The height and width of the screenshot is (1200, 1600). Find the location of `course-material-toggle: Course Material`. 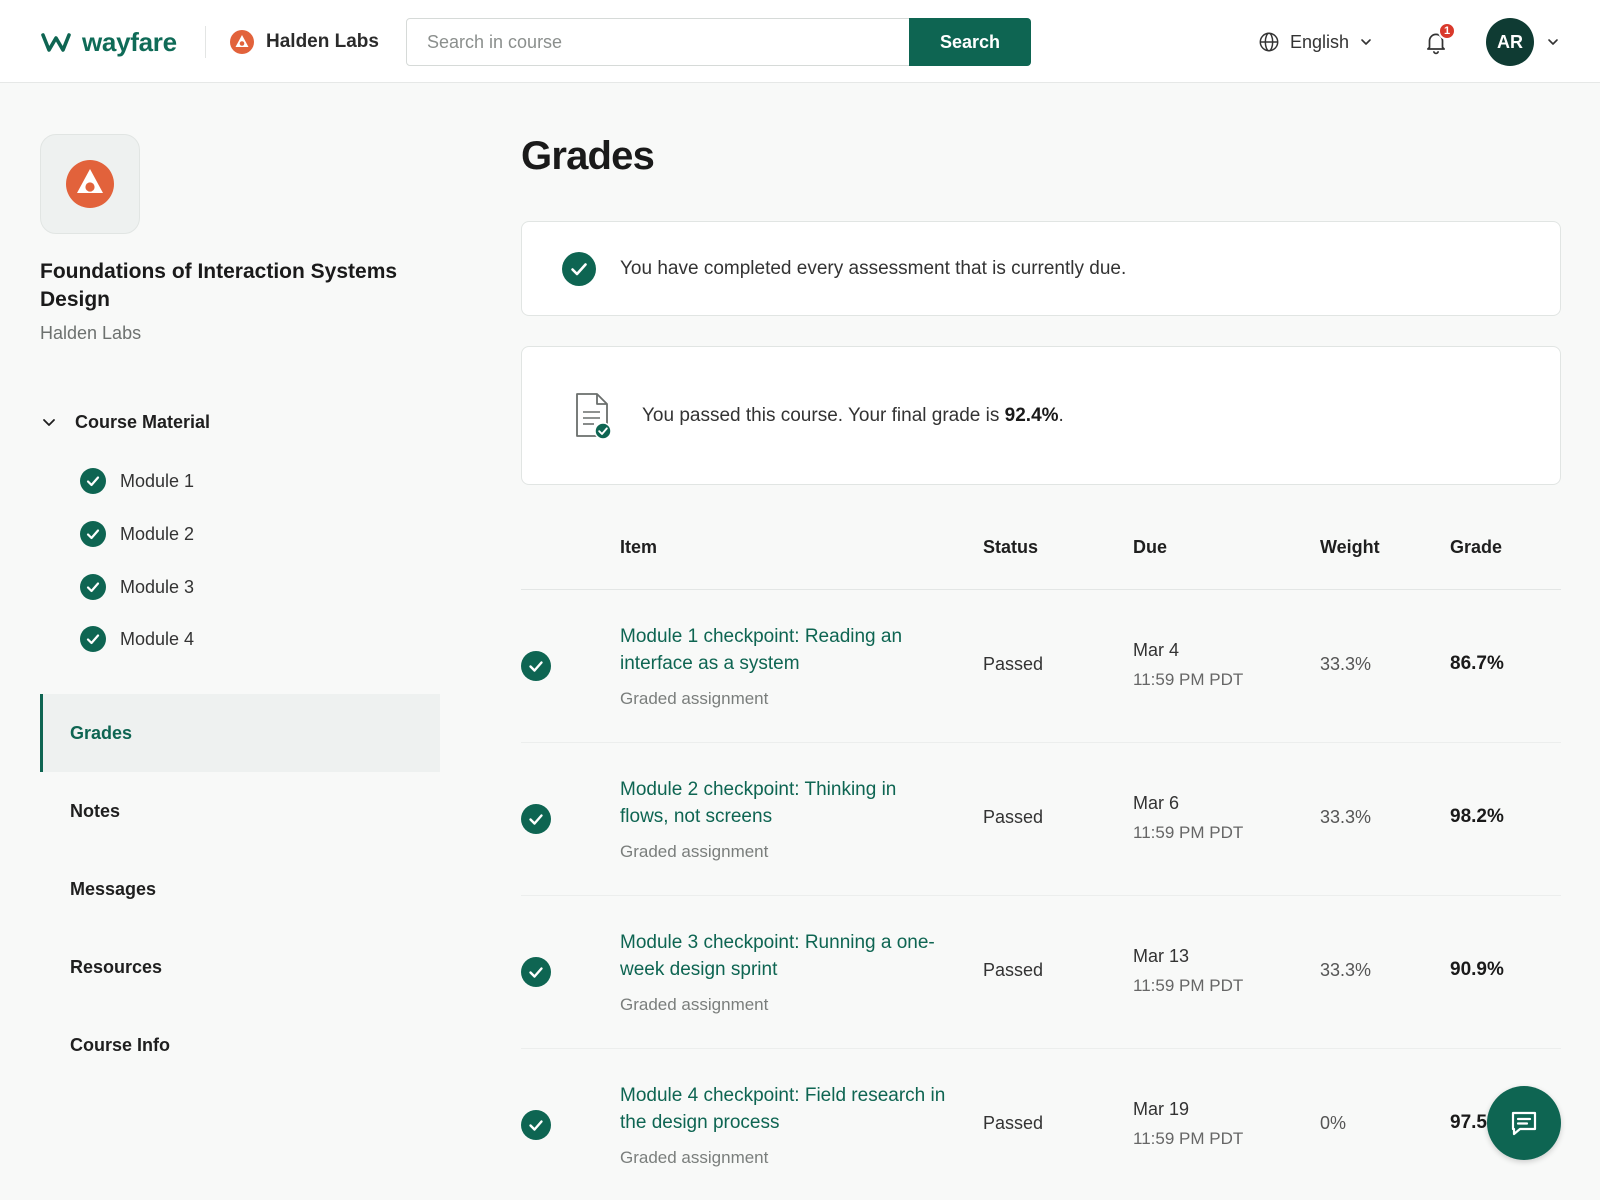

course-material-toggle: Course Material is located at coordinates (125, 422).